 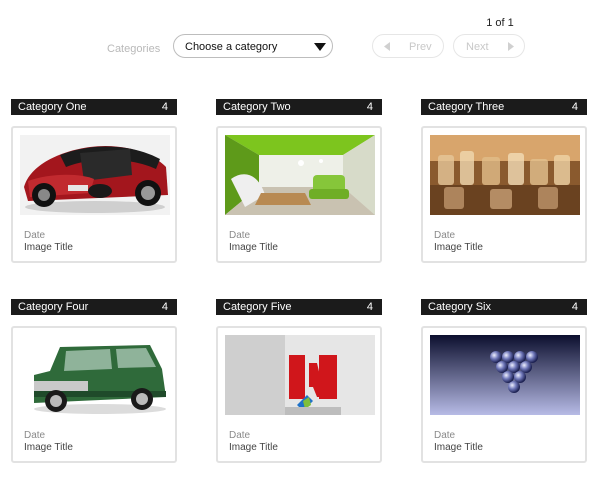 What do you see at coordinates (299, 107) in the screenshot?
I see `category-header: Category Two 4` at bounding box center [299, 107].